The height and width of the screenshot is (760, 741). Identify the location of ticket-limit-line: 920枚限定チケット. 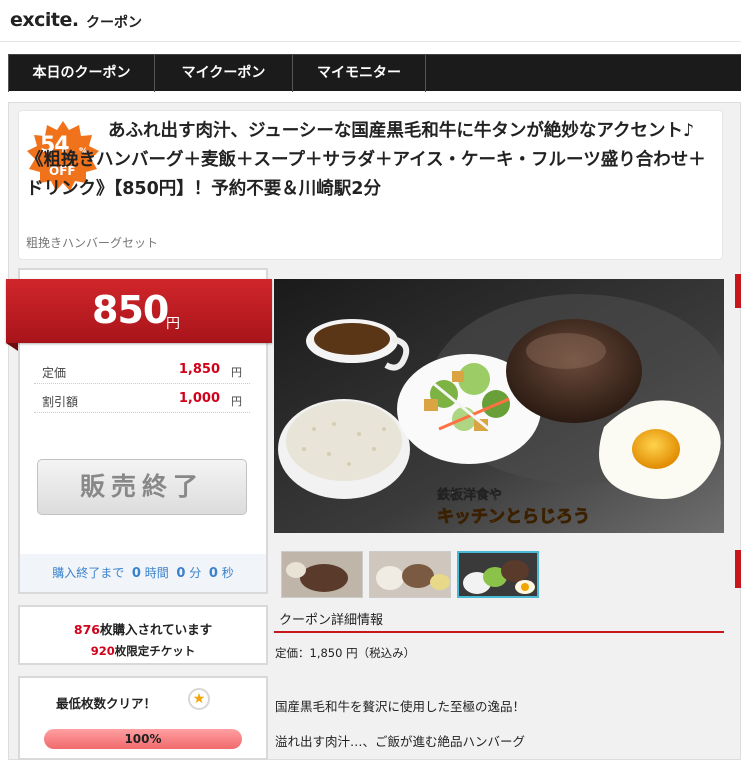
(143, 651).